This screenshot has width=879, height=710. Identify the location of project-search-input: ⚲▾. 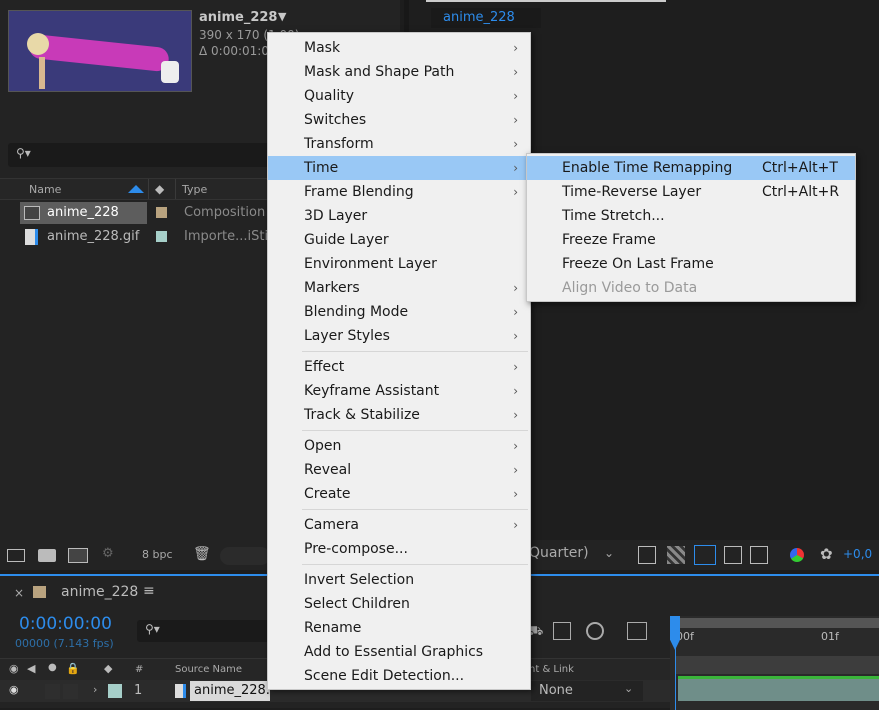
(139, 155).